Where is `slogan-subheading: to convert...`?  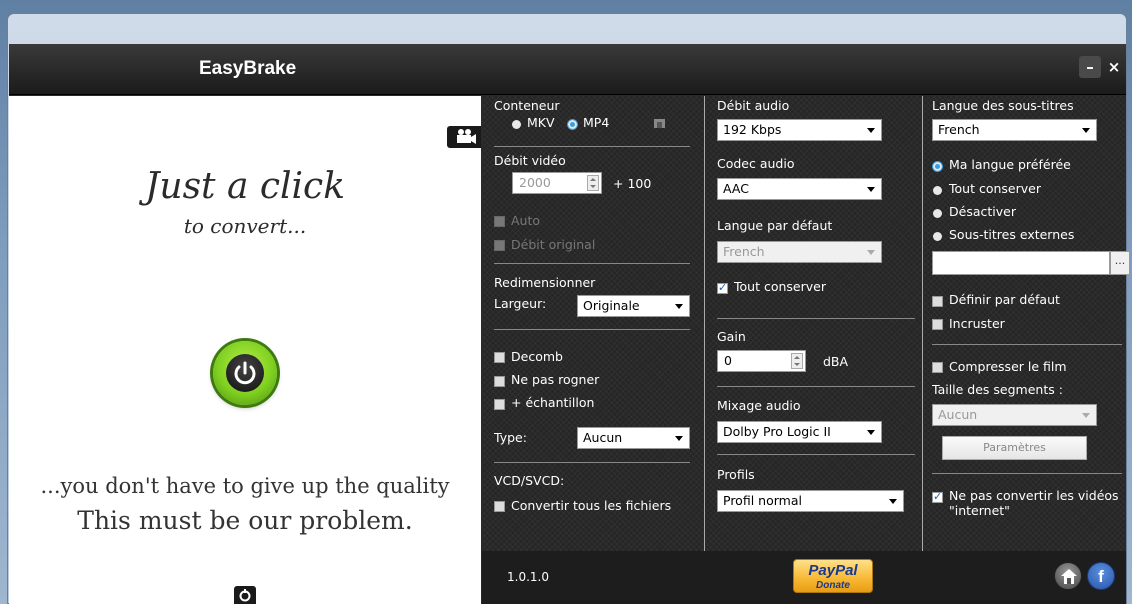
slogan-subheading: to convert... is located at coordinates (245, 226).